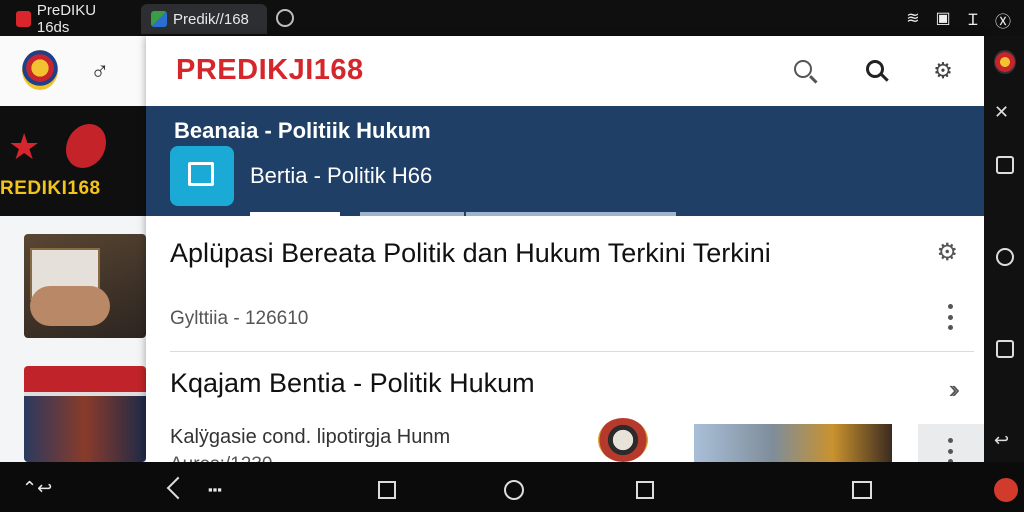 The image size is (1024, 512). Describe the element at coordinates (178, 488) in the screenshot. I see `nav-back-icon` at that location.